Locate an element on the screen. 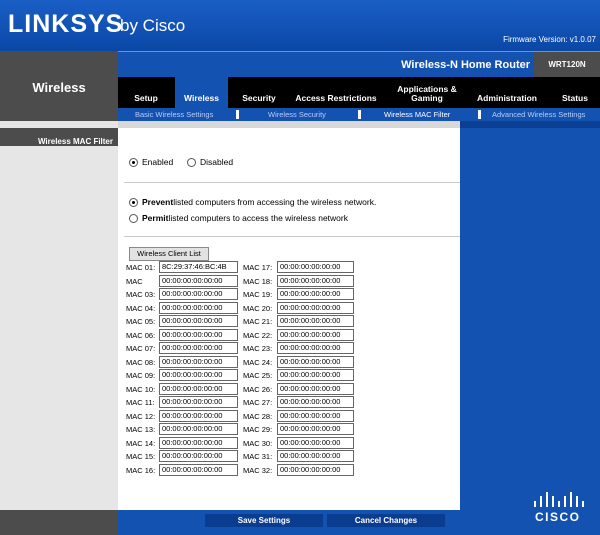 This screenshot has height=535, width=600. tab-security: Security is located at coordinates (259, 92).